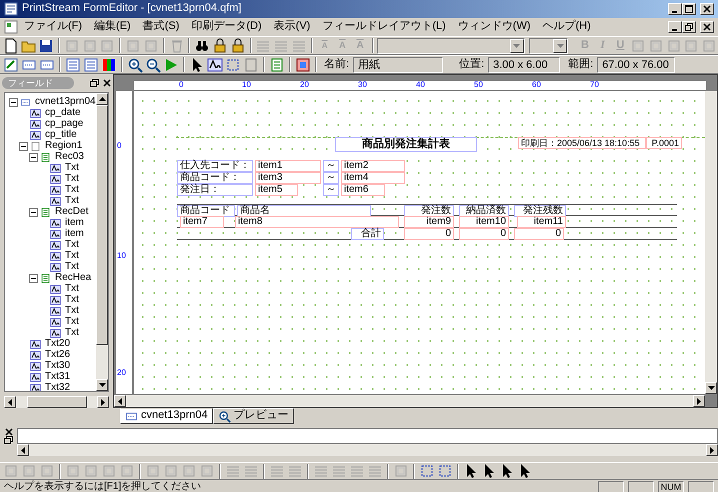 The image size is (718, 492). I want to click on tree-item: Txt20, so click(57, 344).